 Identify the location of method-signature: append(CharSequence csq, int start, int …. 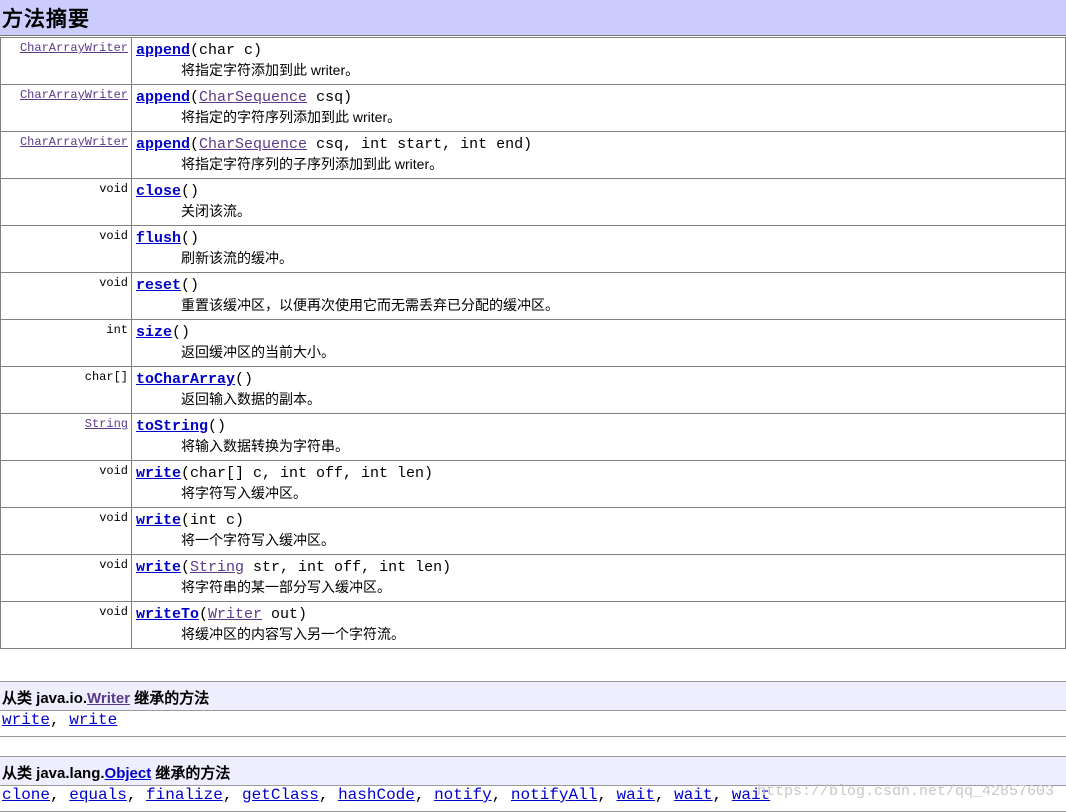
(600, 144).